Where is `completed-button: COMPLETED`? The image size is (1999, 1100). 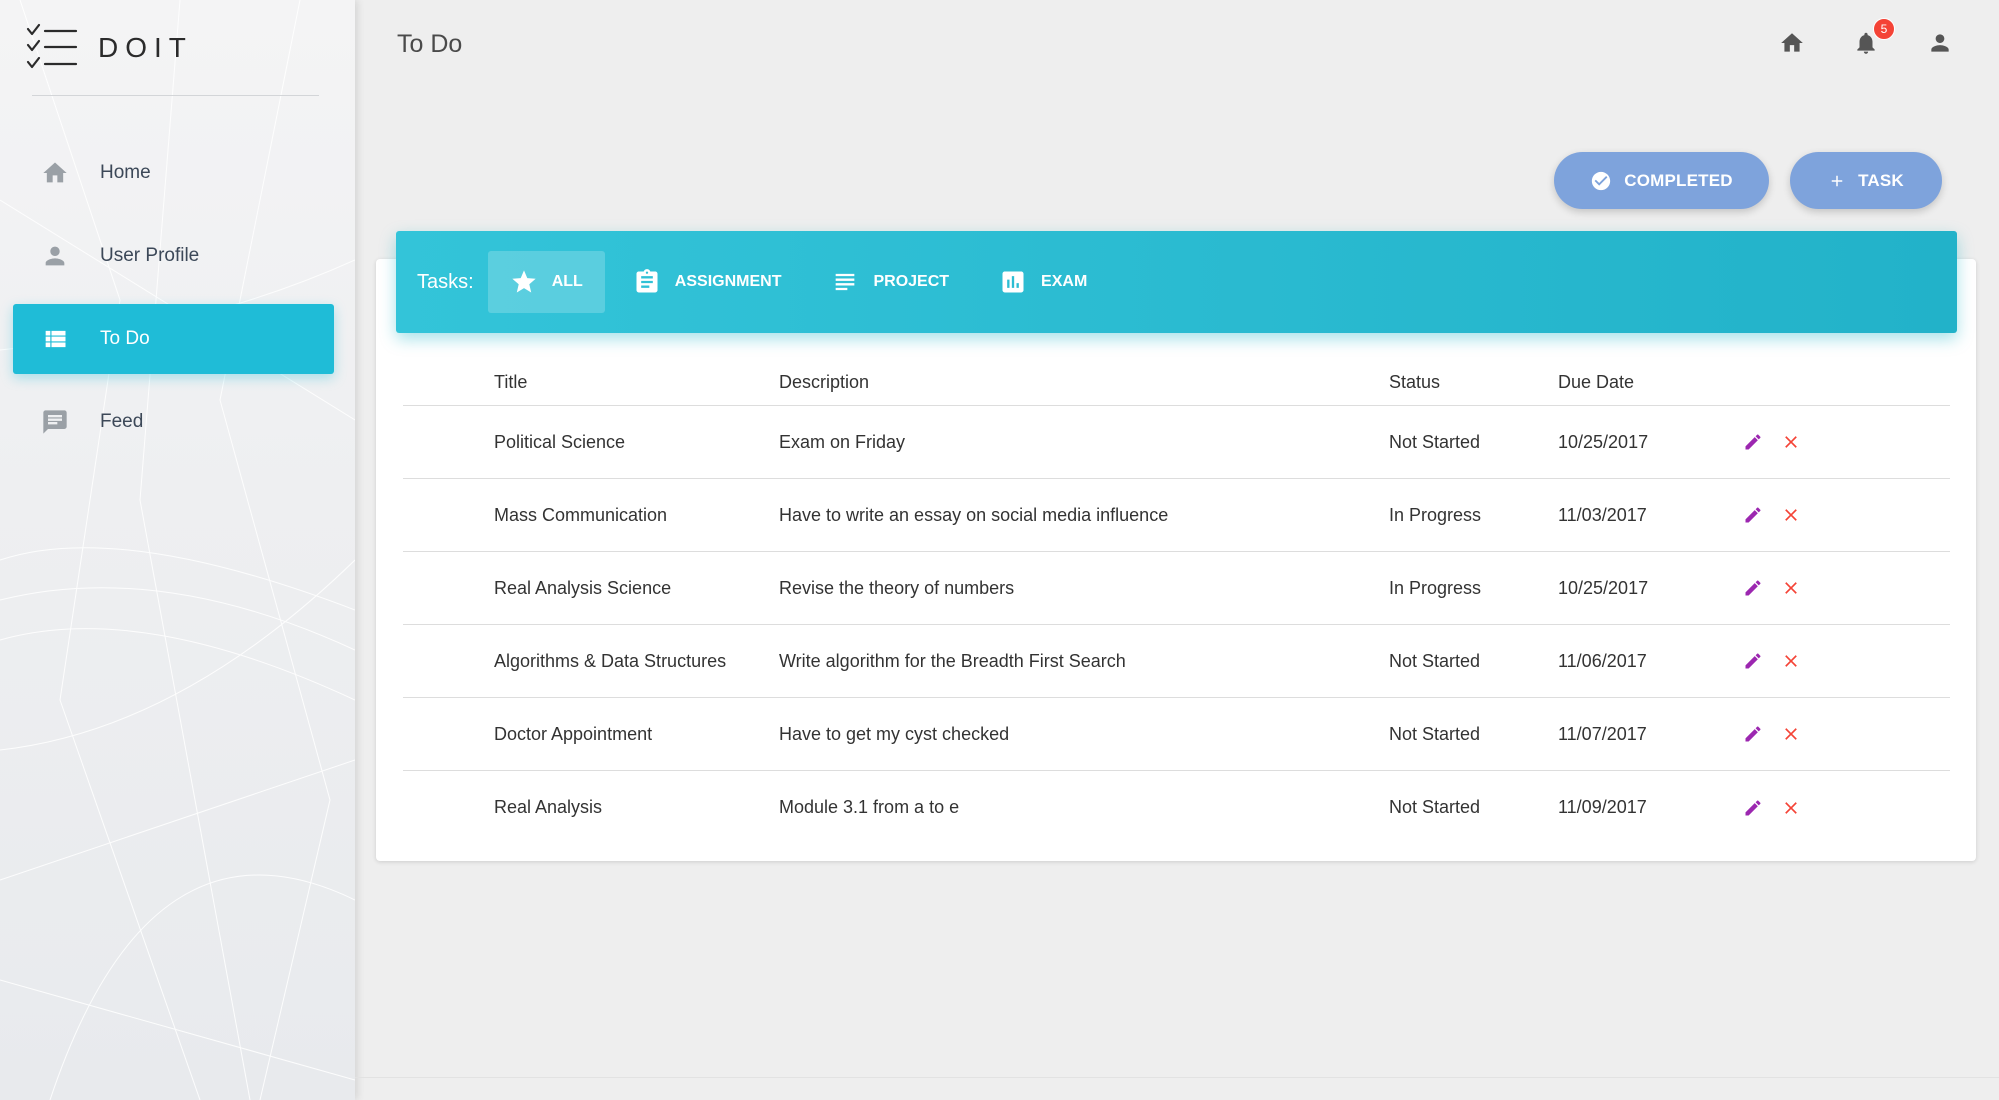 completed-button: COMPLETED is located at coordinates (1661, 180).